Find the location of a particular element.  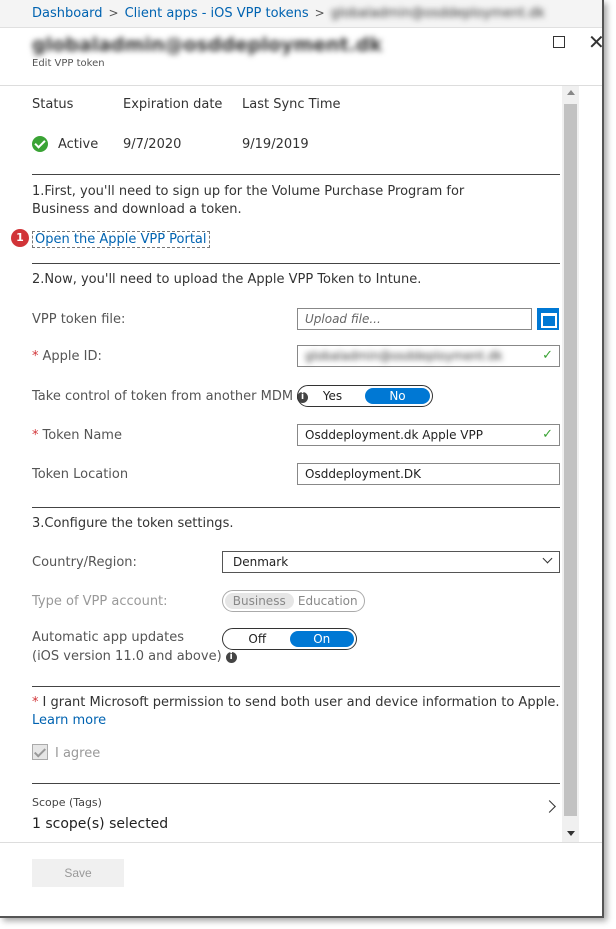

chevron-right-icon is located at coordinates (549, 806).